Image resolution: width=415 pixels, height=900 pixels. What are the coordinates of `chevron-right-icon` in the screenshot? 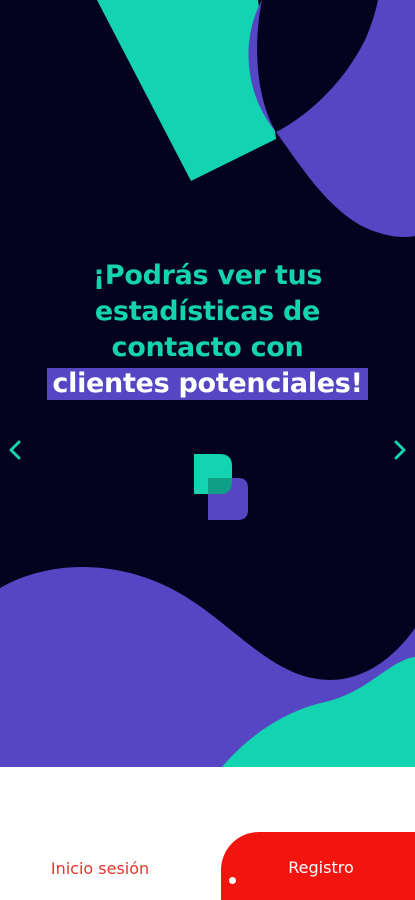 It's located at (400, 450).